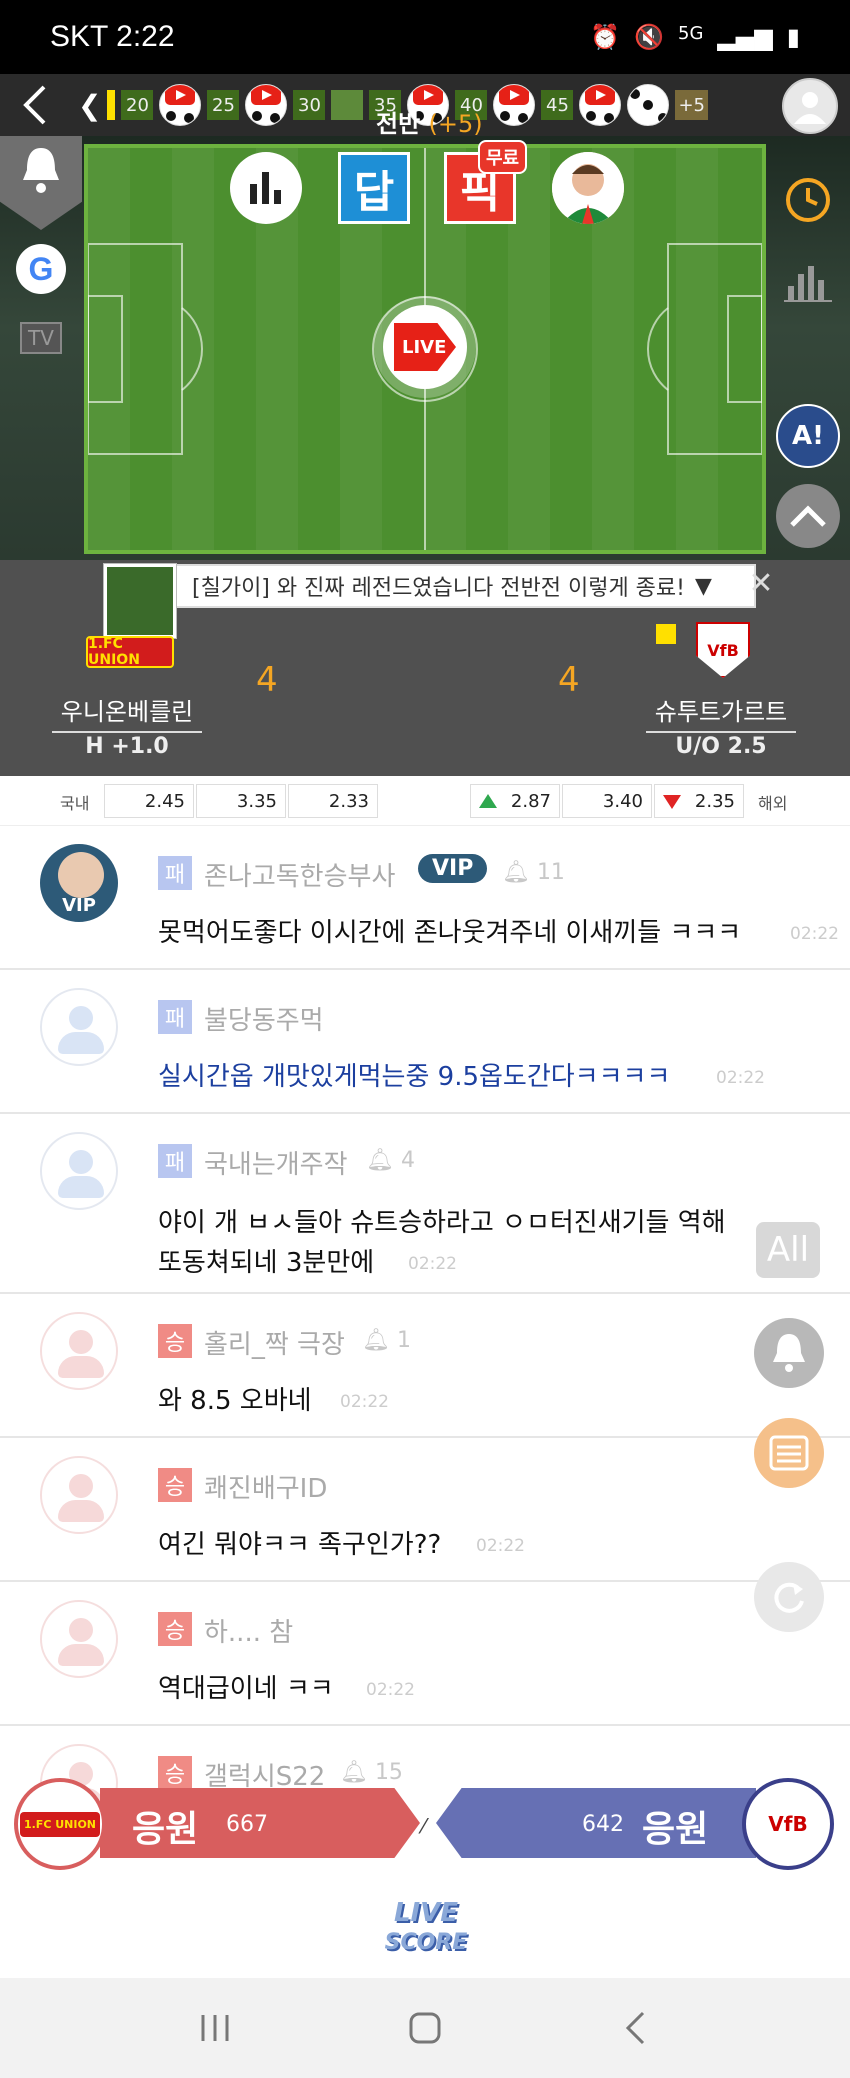 The image size is (850, 2078). Describe the element at coordinates (789, 1597) in the screenshot. I see `refresh-button` at that location.